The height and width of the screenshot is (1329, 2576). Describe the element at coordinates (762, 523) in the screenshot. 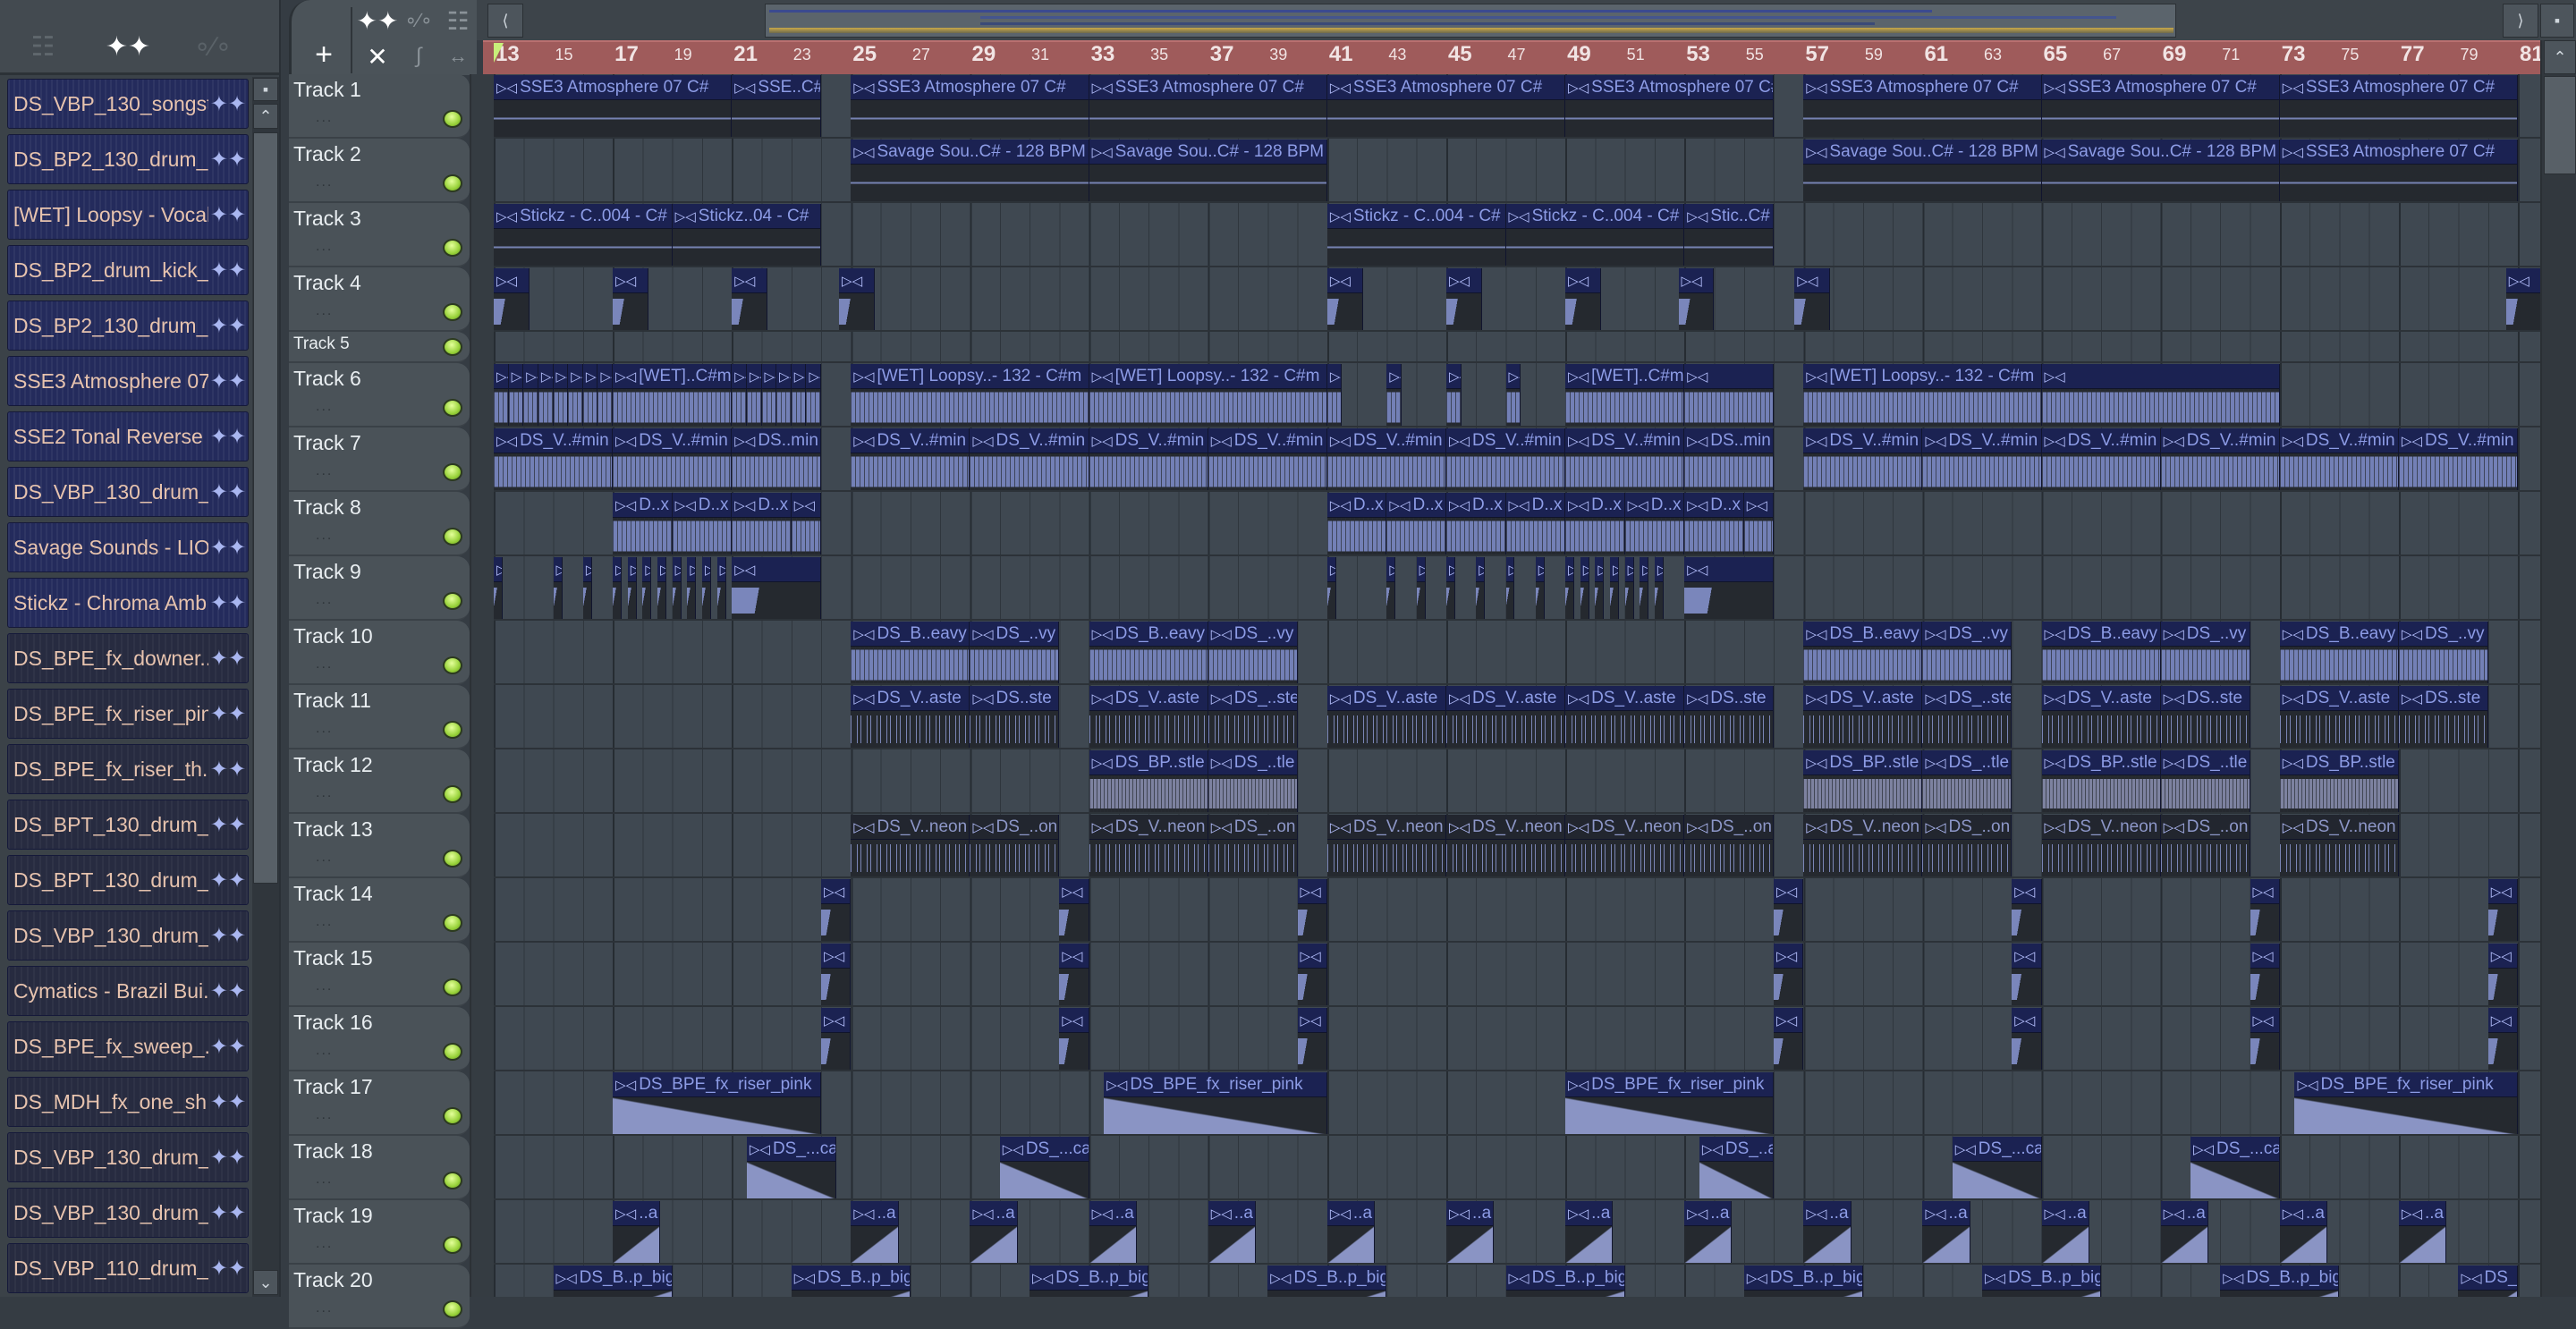

I see `audio-clip: ▷◁ D..x` at that location.